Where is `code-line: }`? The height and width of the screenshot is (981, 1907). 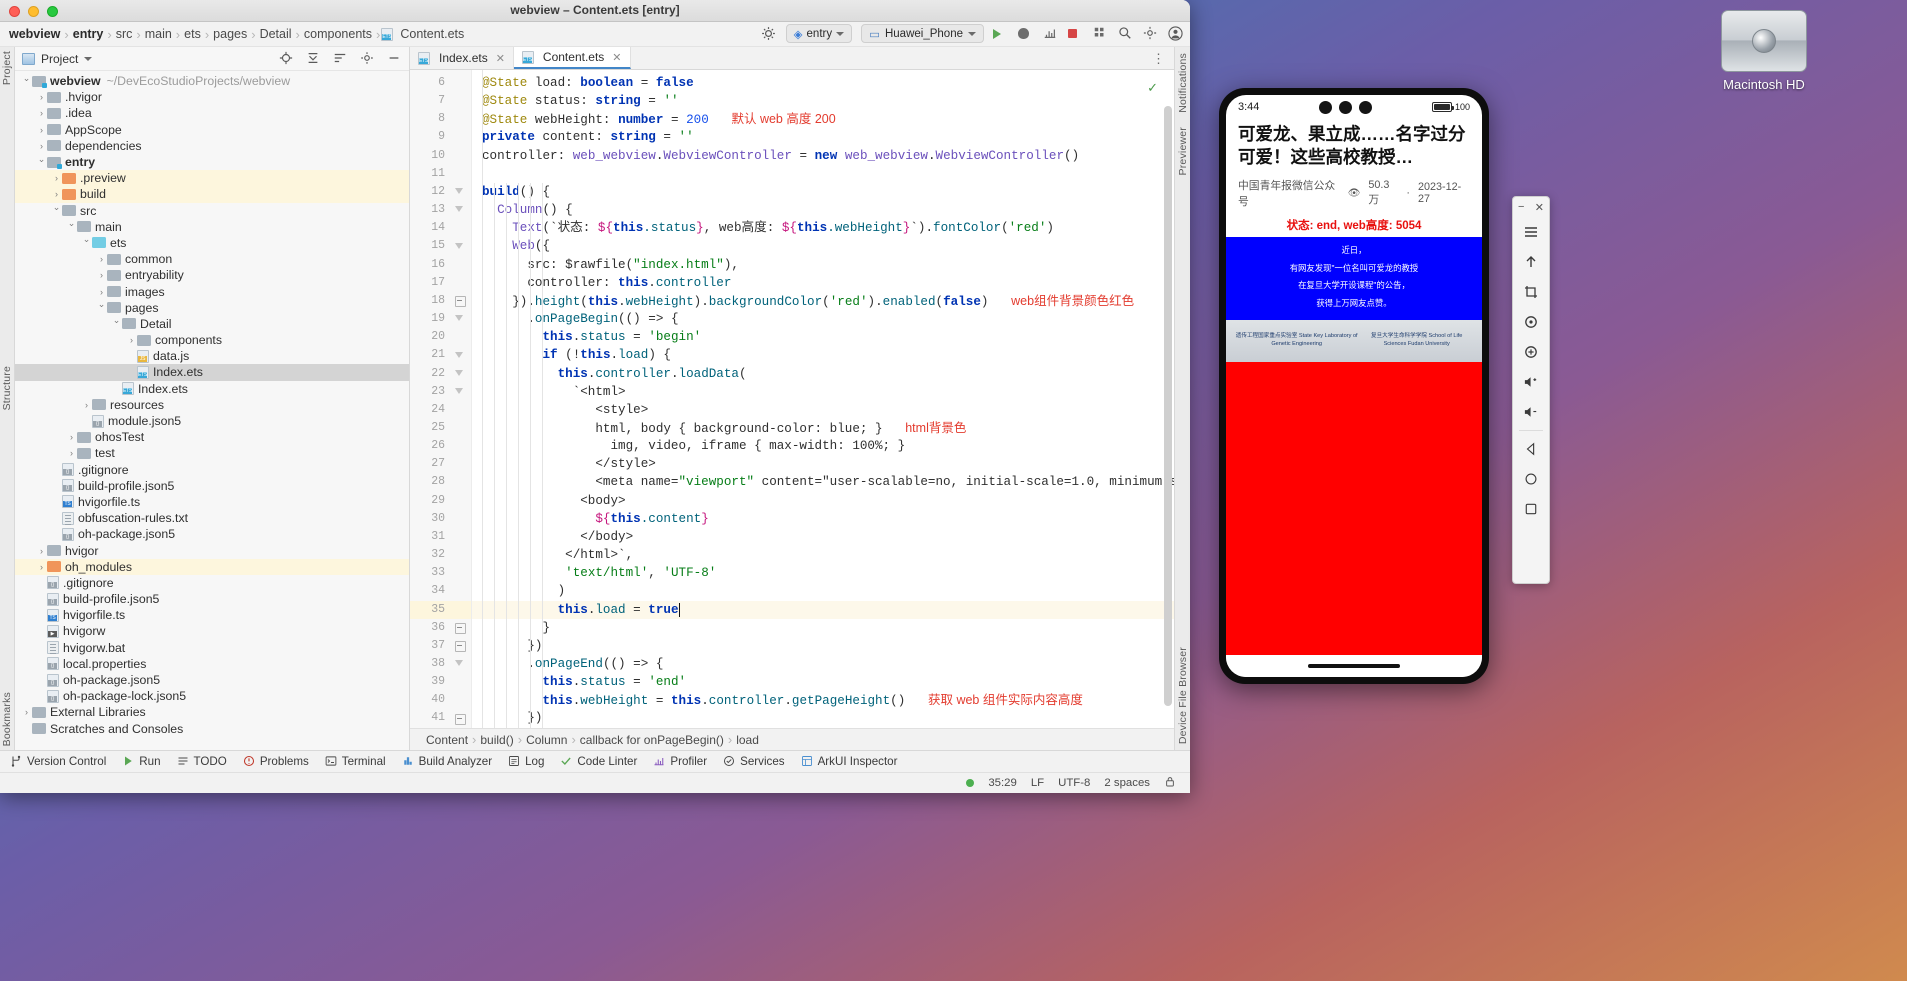
code-line: } is located at coordinates (823, 628).